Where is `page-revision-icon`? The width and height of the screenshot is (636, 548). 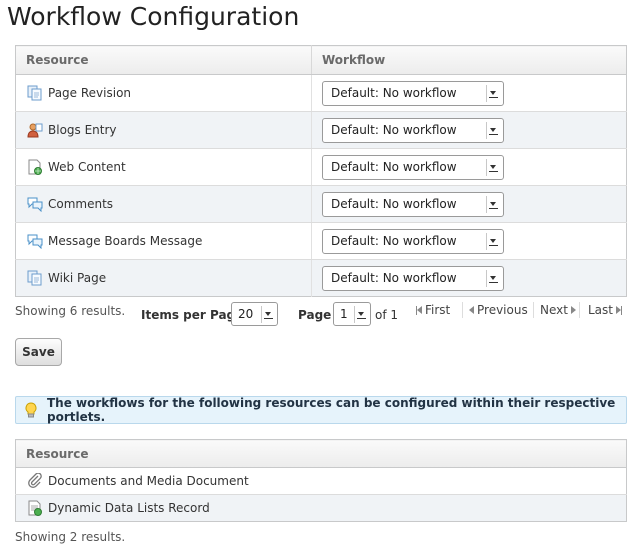
page-revision-icon is located at coordinates (35, 93).